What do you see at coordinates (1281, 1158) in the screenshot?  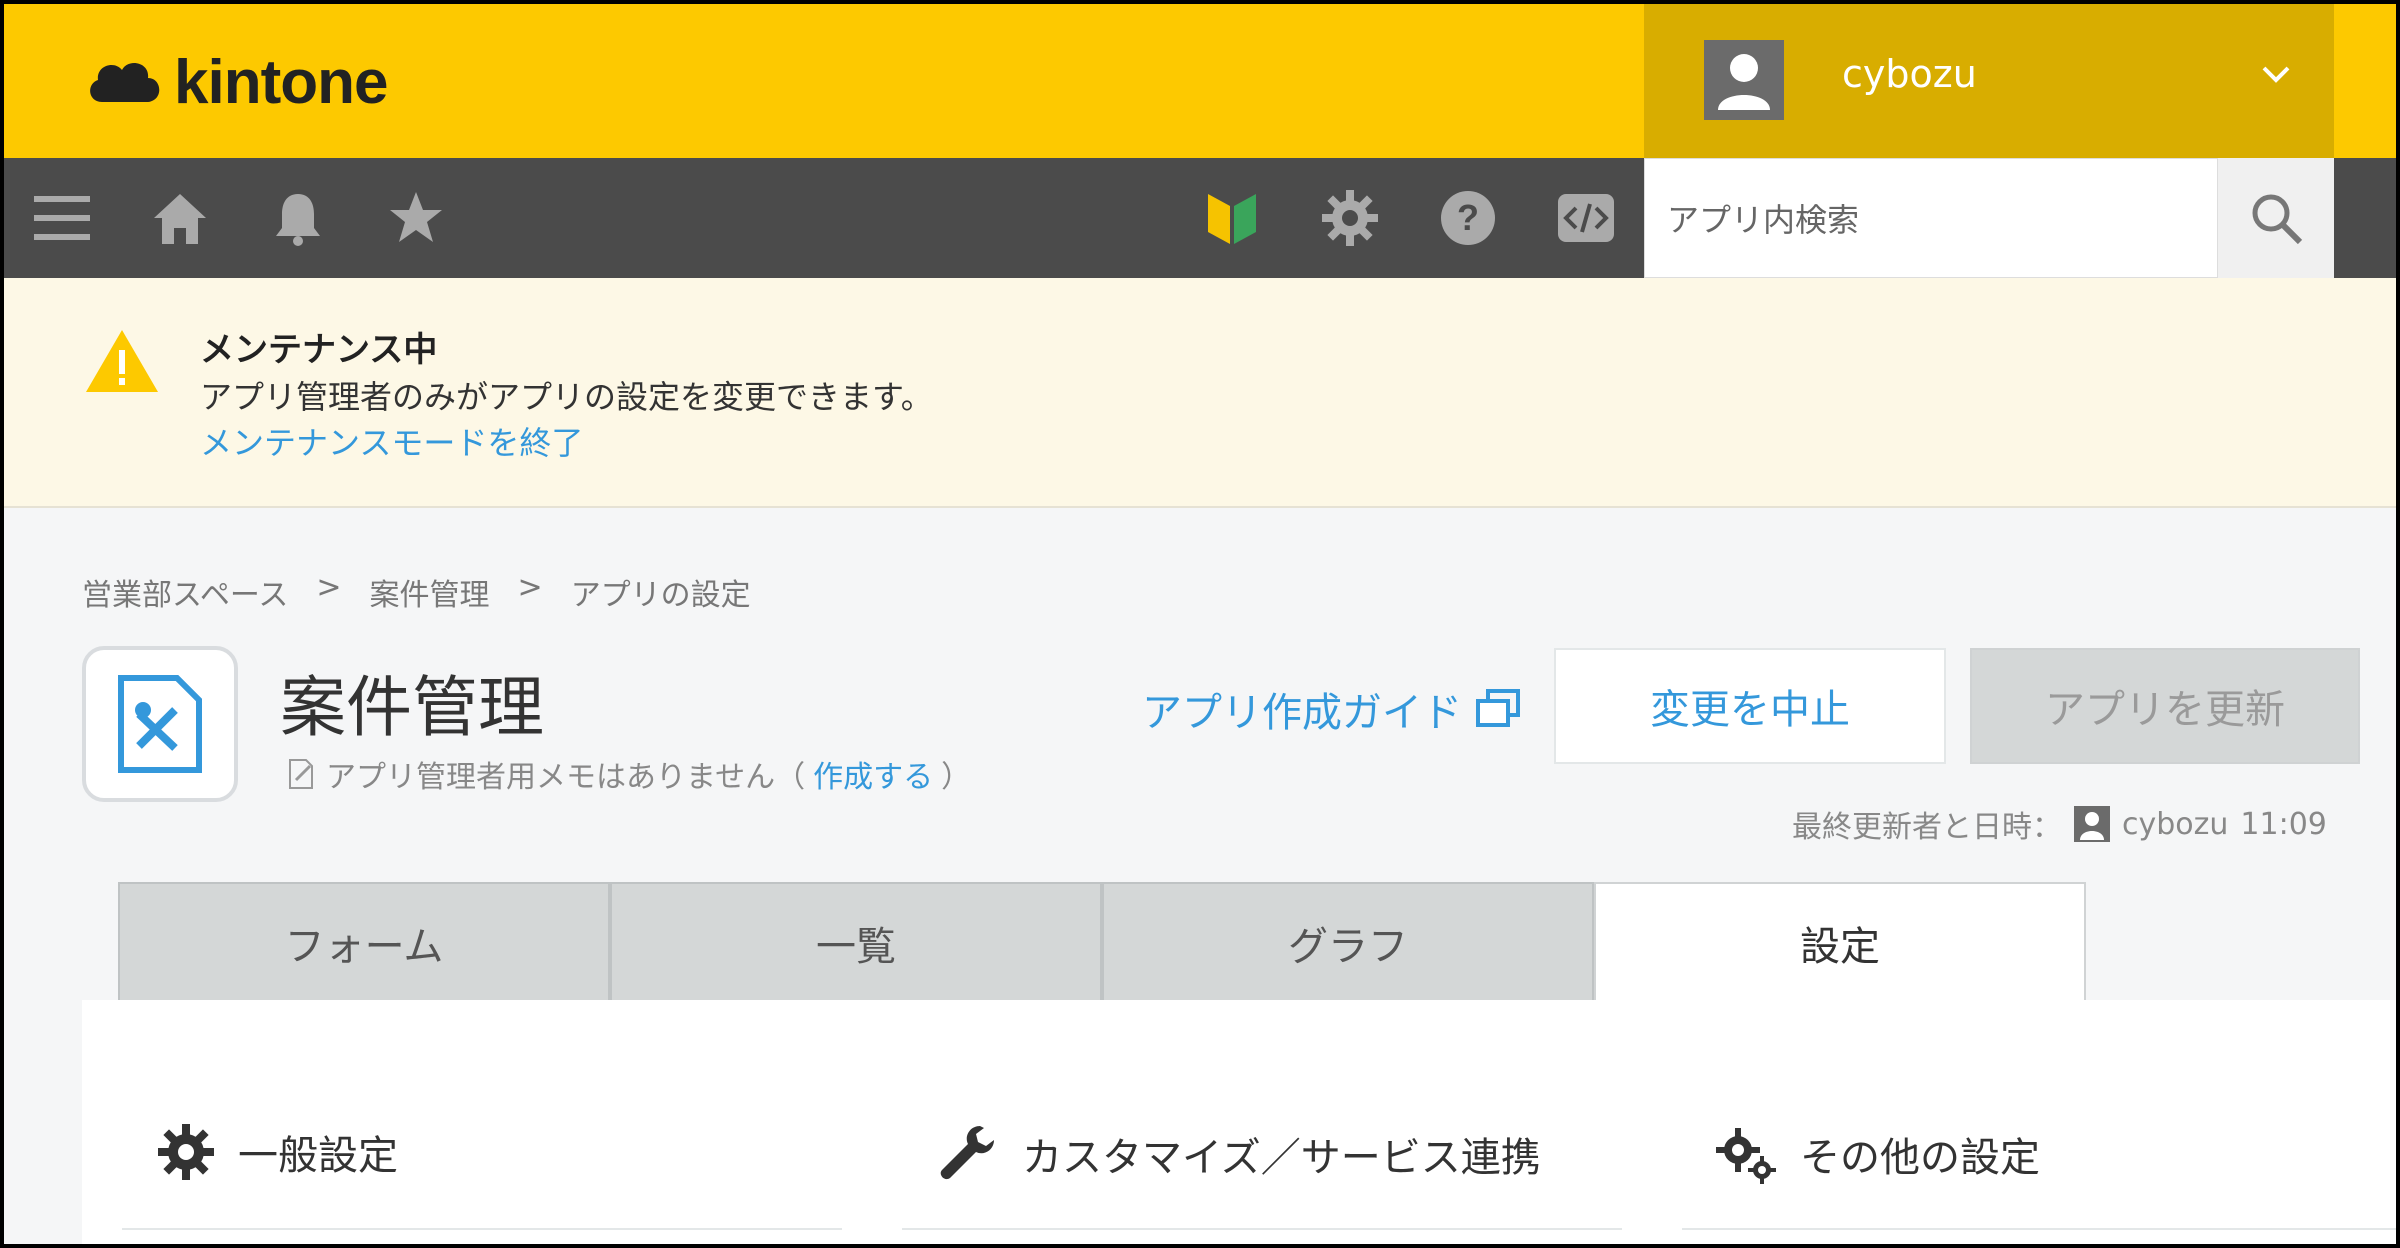 I see `section-label: カスタマイズ／サービス連携` at bounding box center [1281, 1158].